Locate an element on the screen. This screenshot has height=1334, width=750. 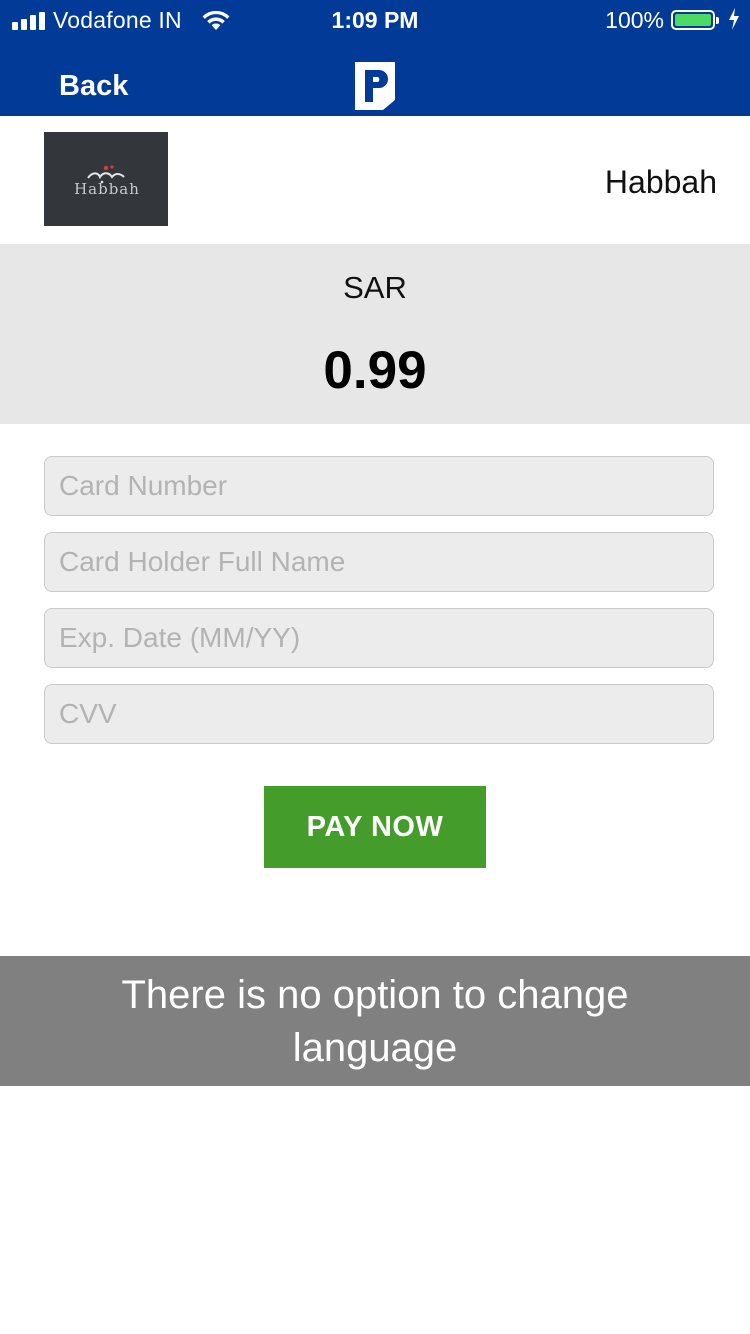
back-button: Back is located at coordinates (93, 86).